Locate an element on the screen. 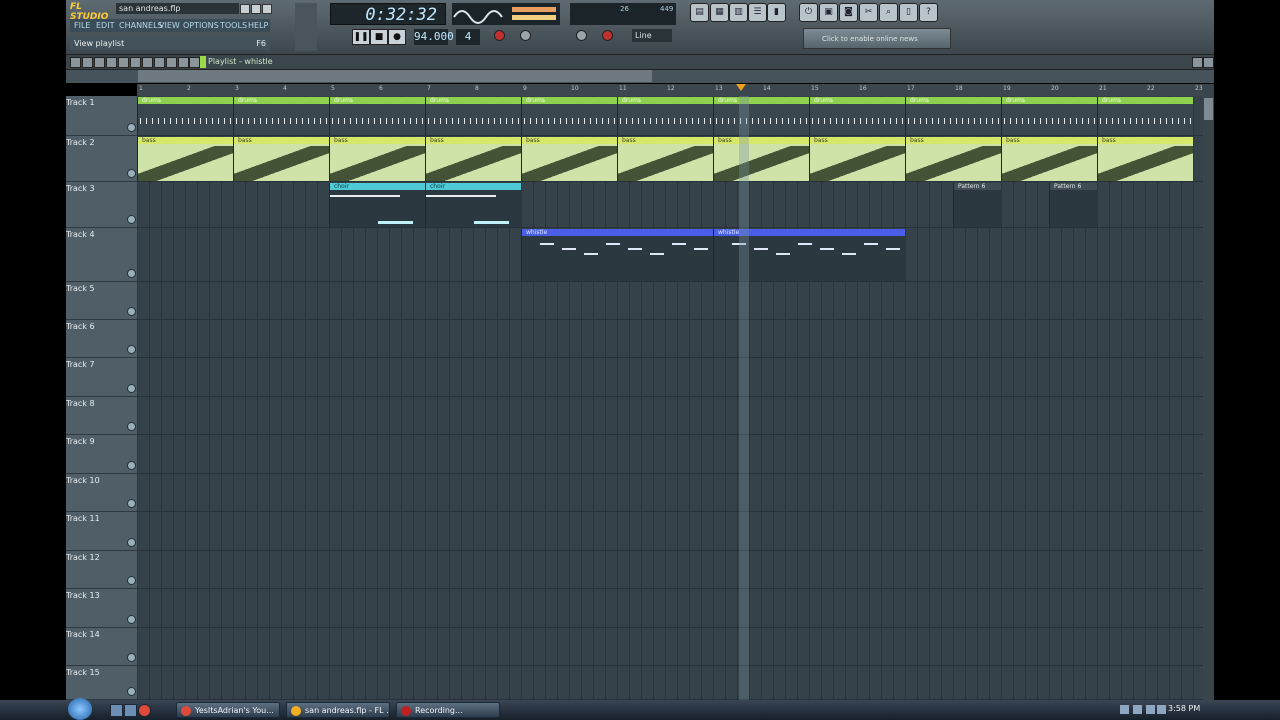 The image size is (1280, 720). menu-tools: TOOLS is located at coordinates (233, 25).